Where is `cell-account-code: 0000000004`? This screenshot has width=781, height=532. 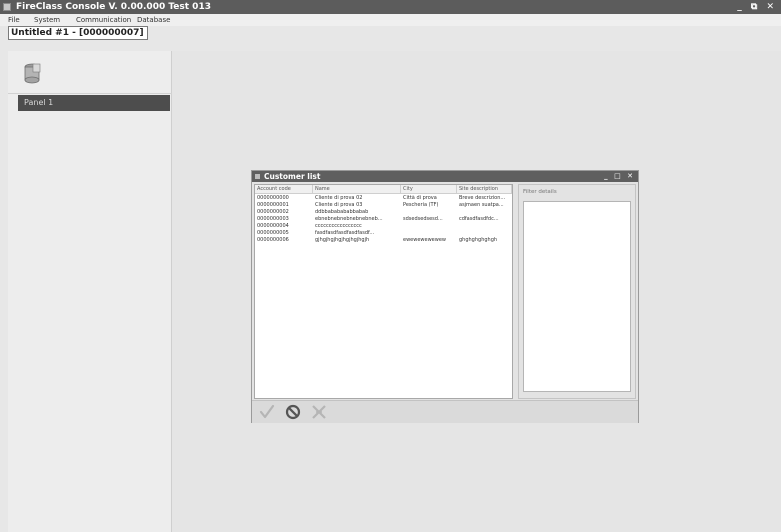
cell-account-code: 0000000004 is located at coordinates (273, 226).